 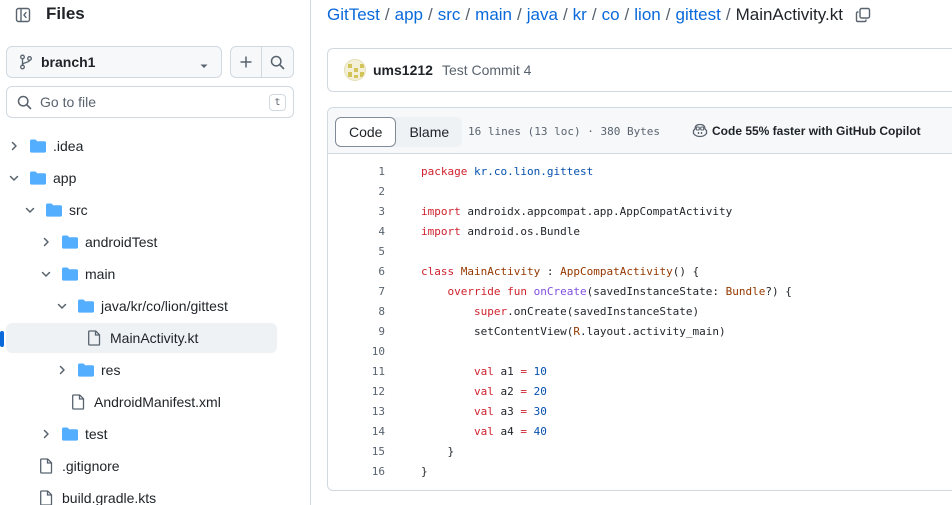 What do you see at coordinates (863, 15) in the screenshot?
I see `copy-icon` at bounding box center [863, 15].